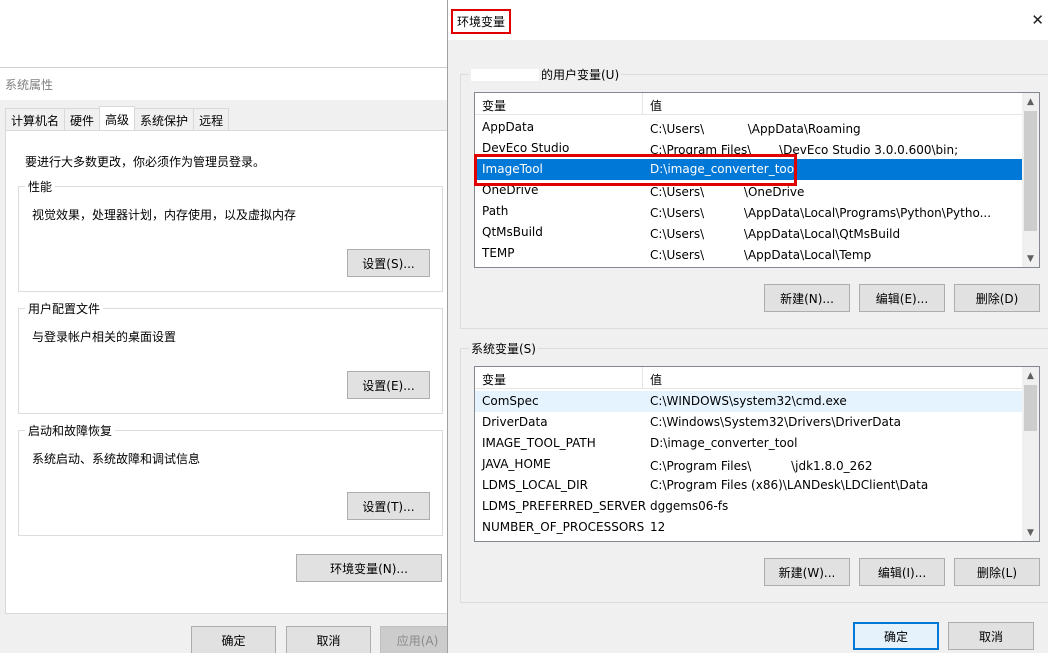  I want to click on variable-name: ComSpec, so click(510, 401).